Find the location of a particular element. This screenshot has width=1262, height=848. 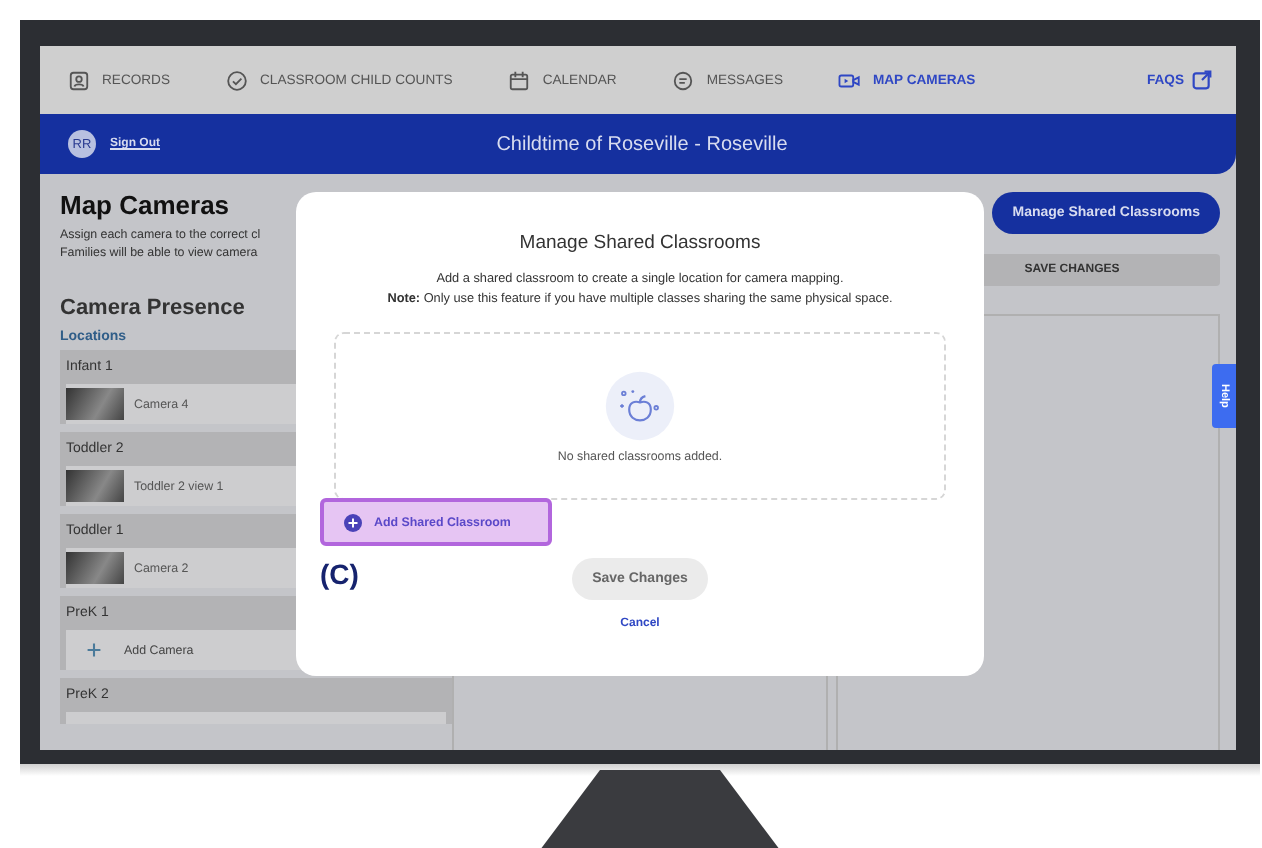

video-camera-icon is located at coordinates (849, 80).